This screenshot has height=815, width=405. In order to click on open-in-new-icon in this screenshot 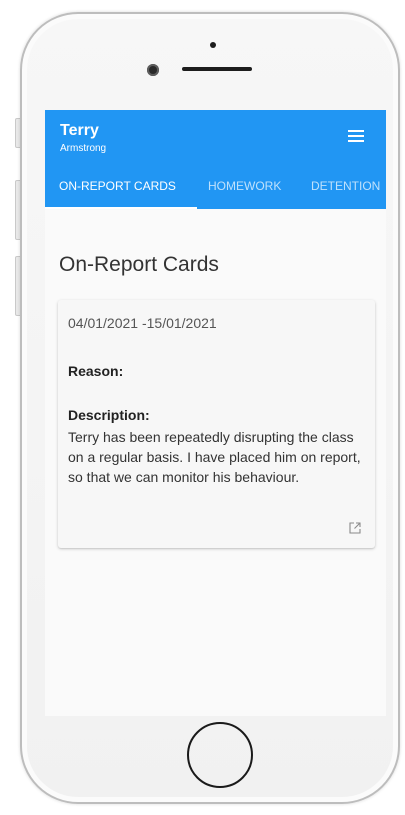, I will do `click(355, 528)`.